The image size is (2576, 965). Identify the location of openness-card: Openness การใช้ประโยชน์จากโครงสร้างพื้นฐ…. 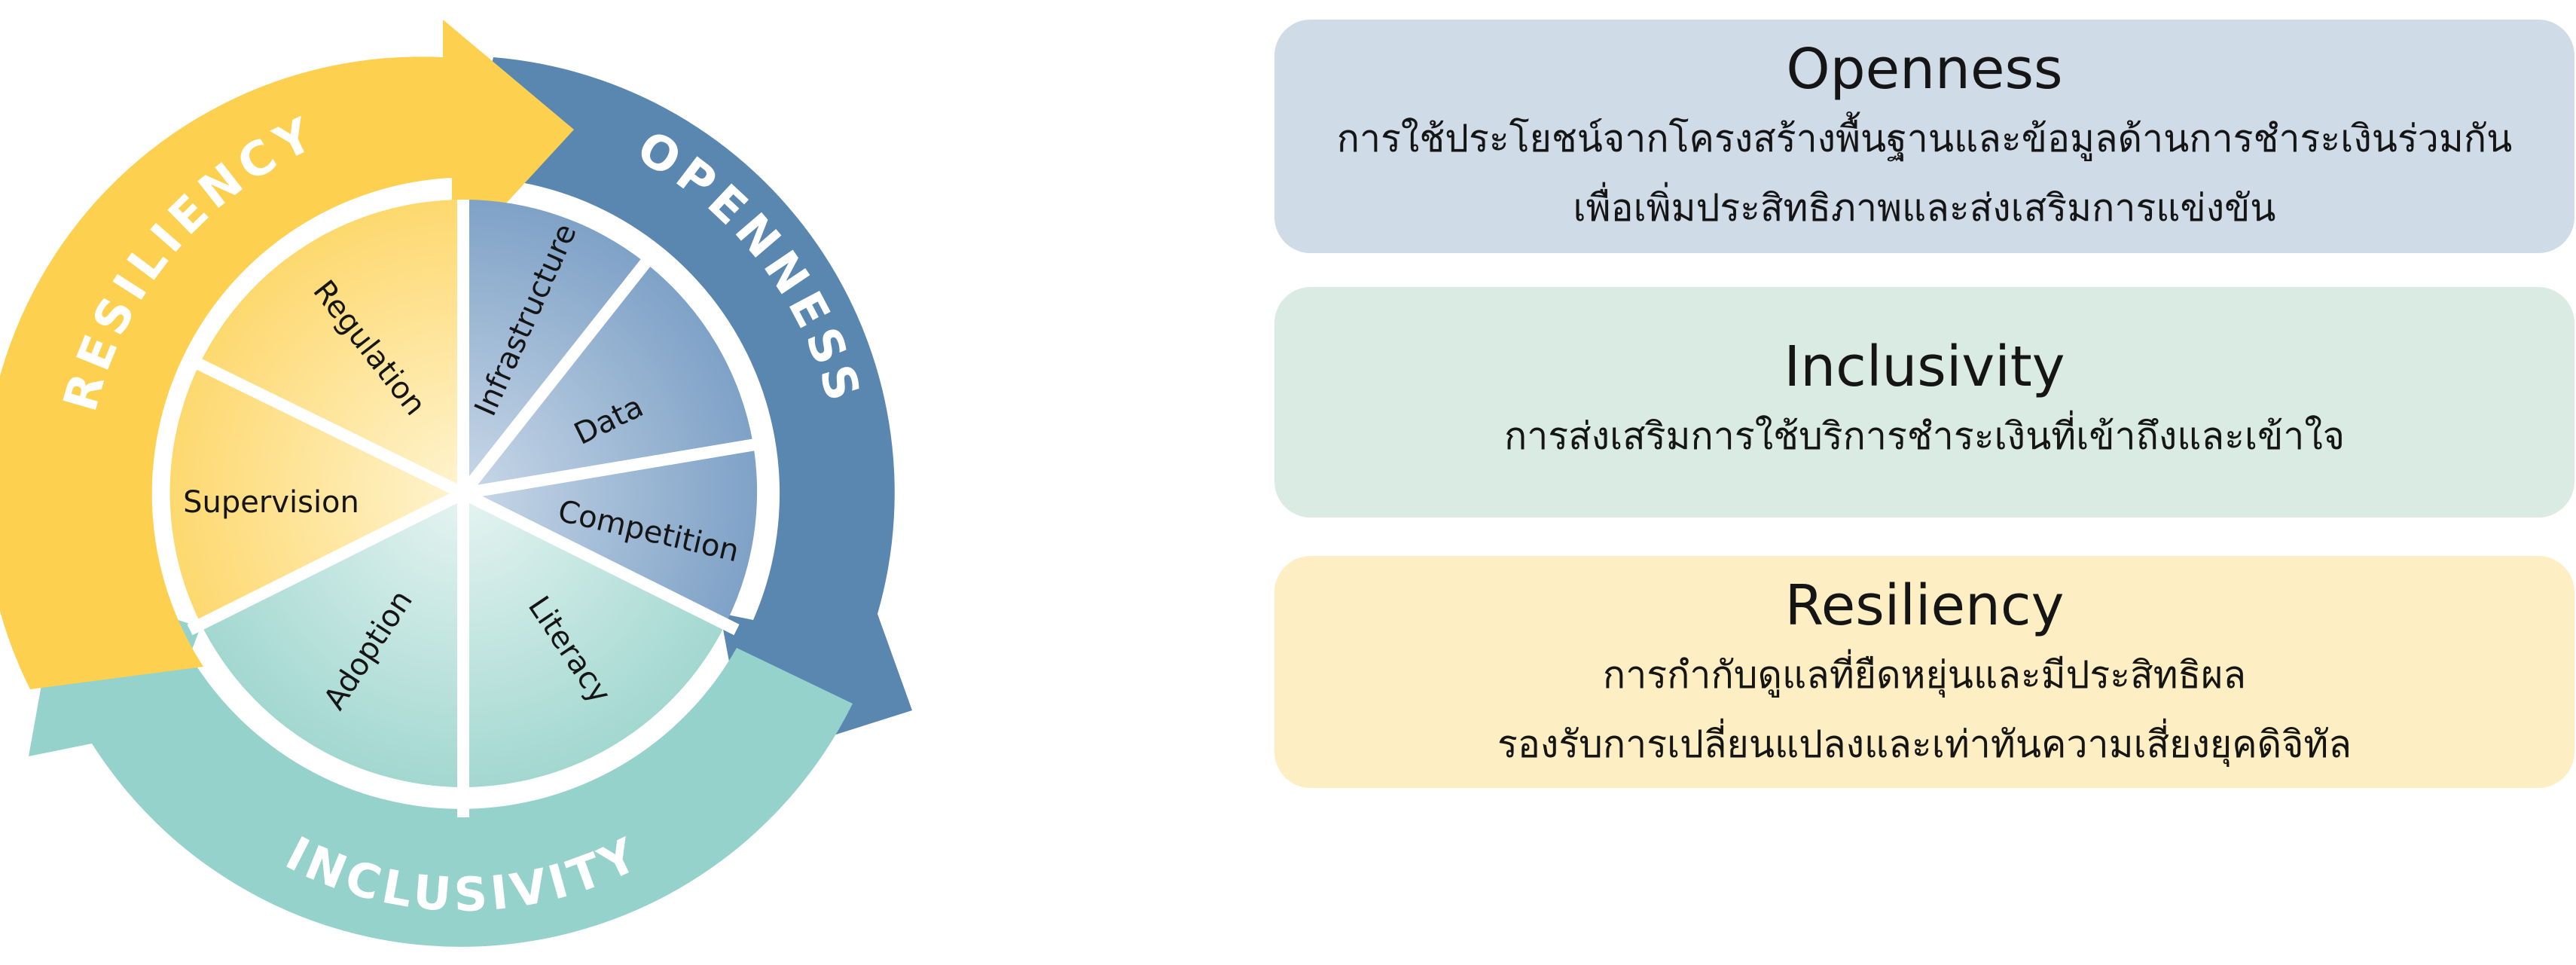
(1924, 136).